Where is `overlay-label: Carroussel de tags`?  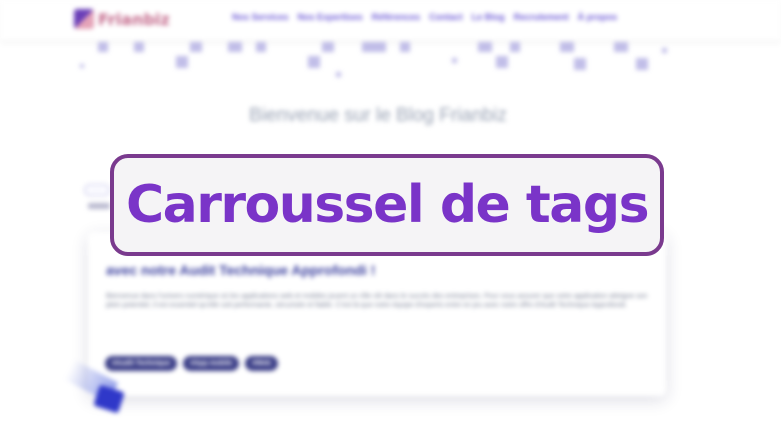 overlay-label: Carroussel de tags is located at coordinates (387, 205).